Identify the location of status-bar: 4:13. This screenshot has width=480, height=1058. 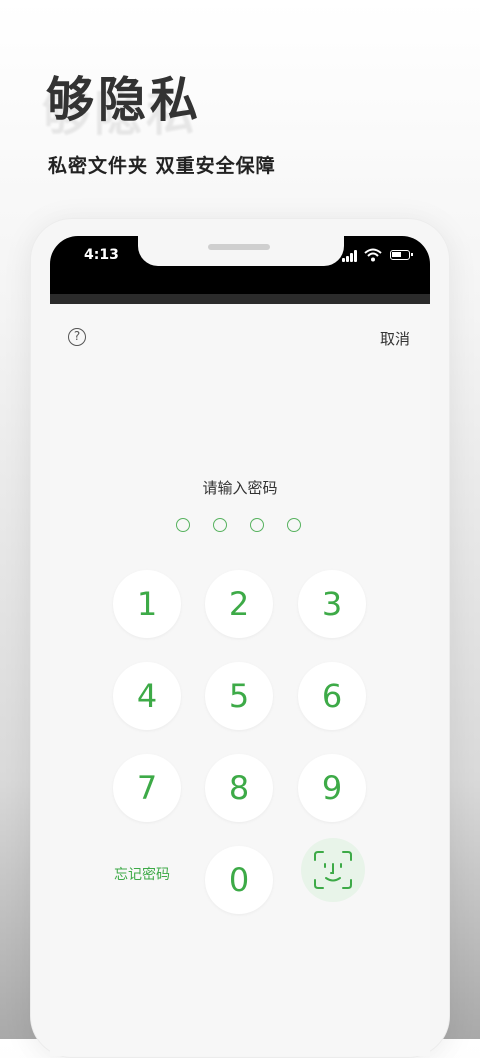
(240, 265).